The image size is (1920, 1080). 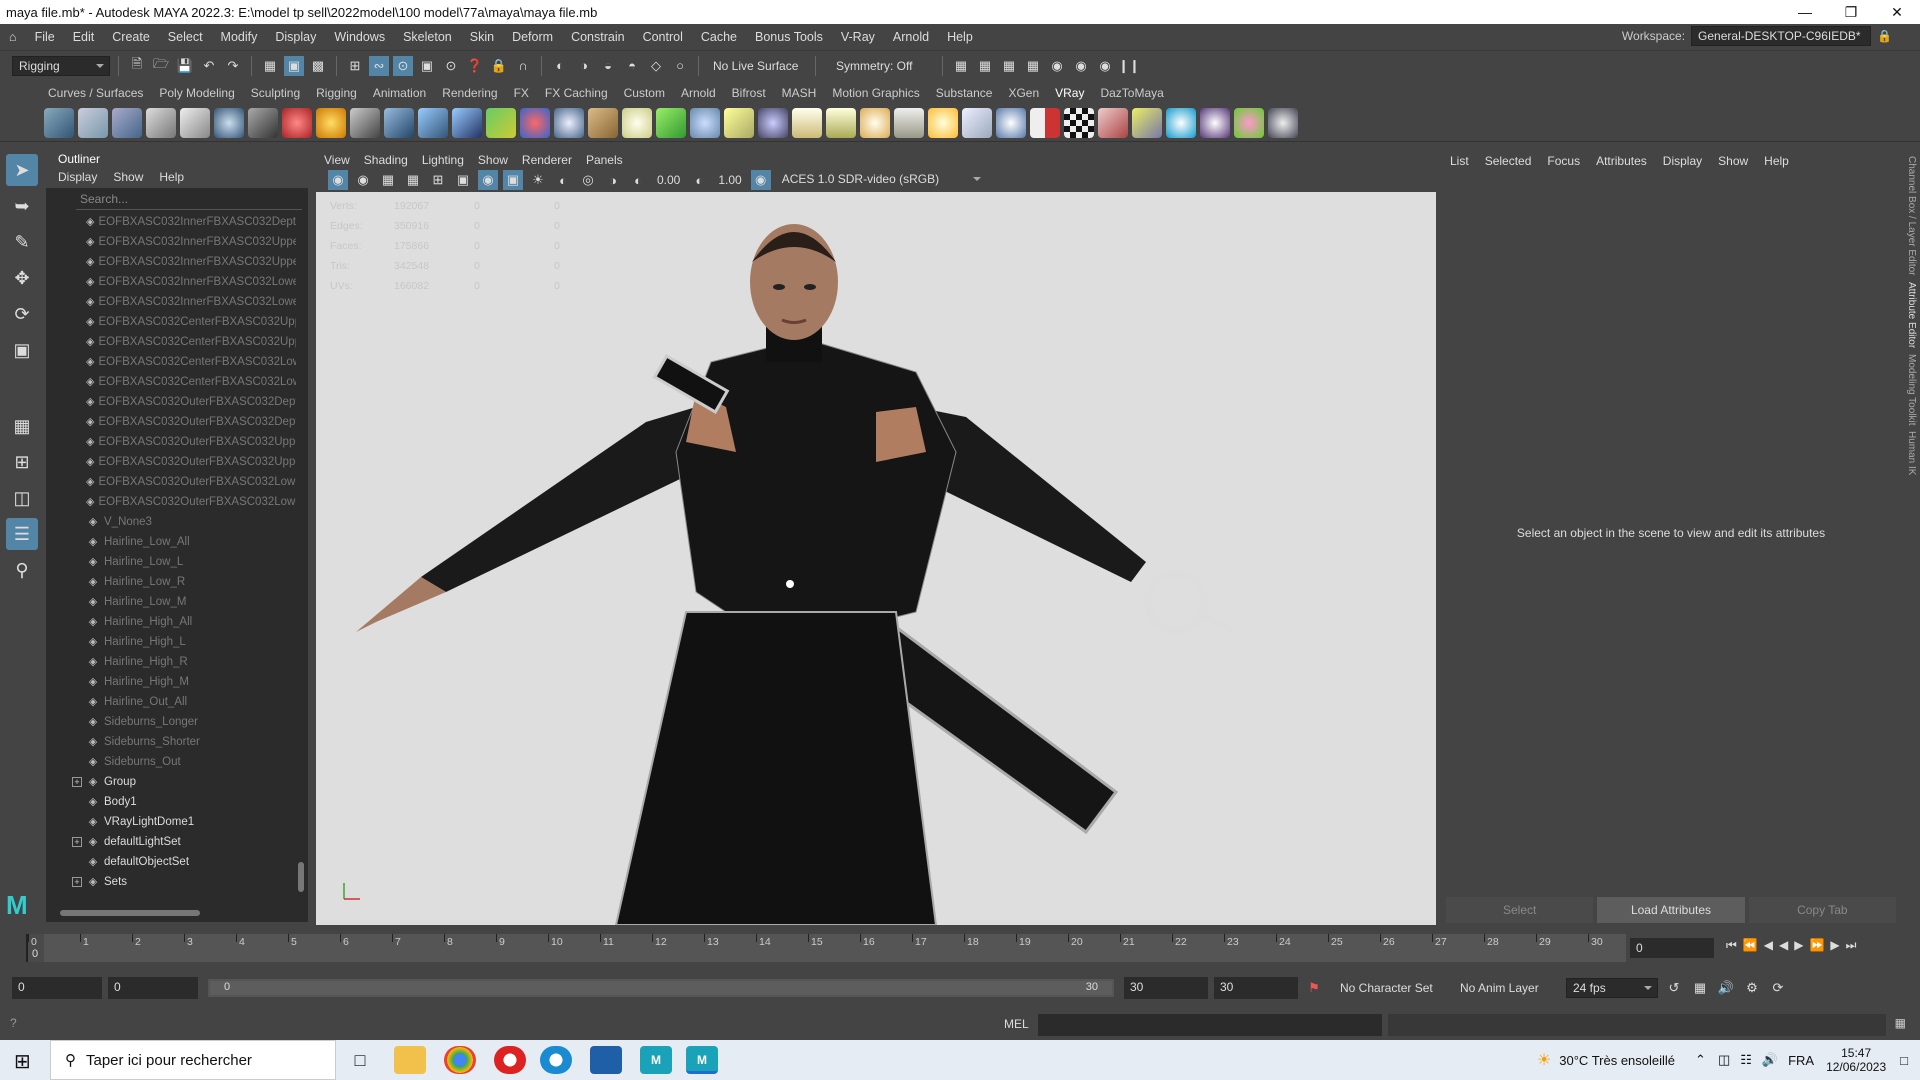 I want to click on symmetry-dropdown: Symmetry: Off, so click(x=879, y=66).